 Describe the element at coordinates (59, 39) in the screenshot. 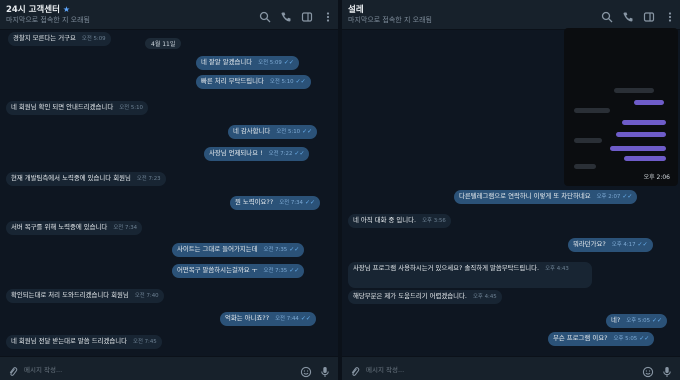

I see `message-bubble: 경찰지 모른다는 거구요 오전 5:09` at that location.